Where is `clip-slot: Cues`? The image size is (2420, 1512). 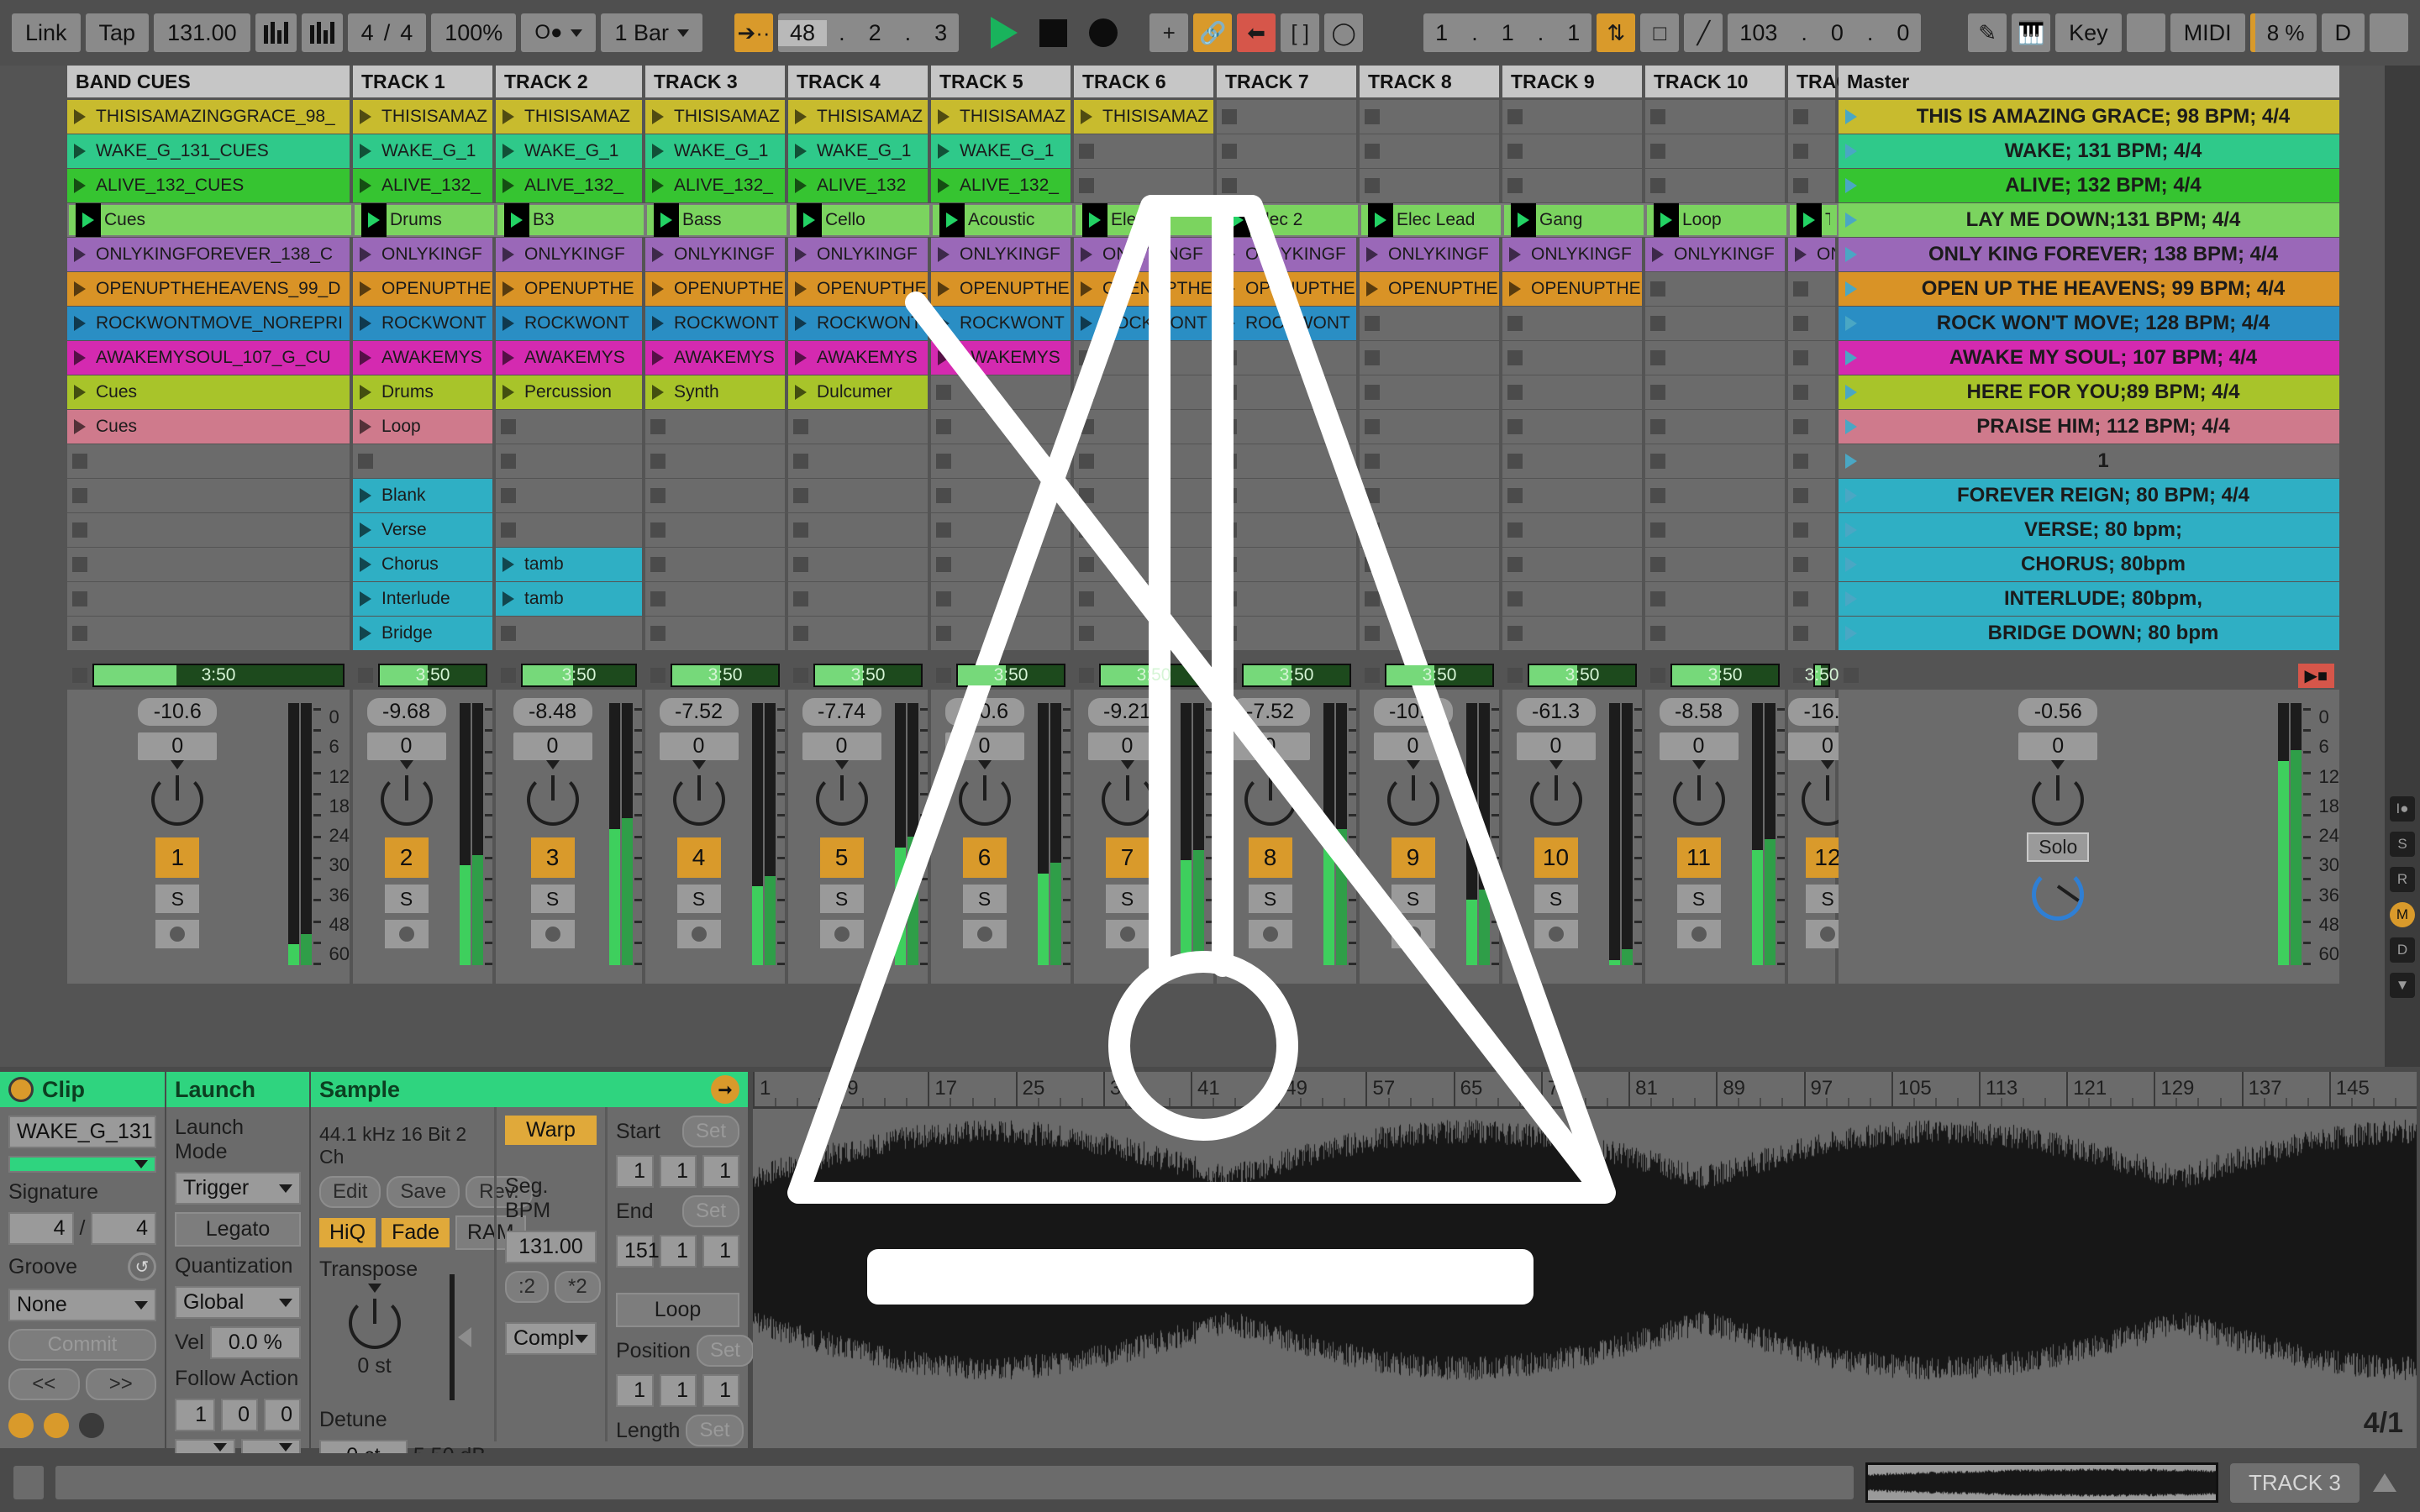 clip-slot: Cues is located at coordinates (210, 220).